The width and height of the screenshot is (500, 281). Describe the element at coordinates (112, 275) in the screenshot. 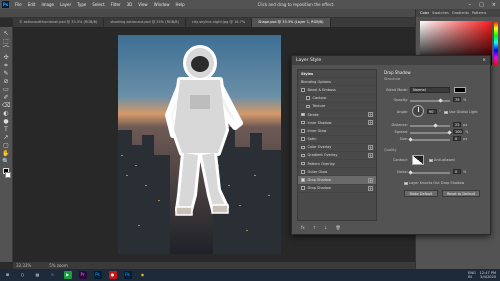

I see `record-app-icon: ●` at that location.